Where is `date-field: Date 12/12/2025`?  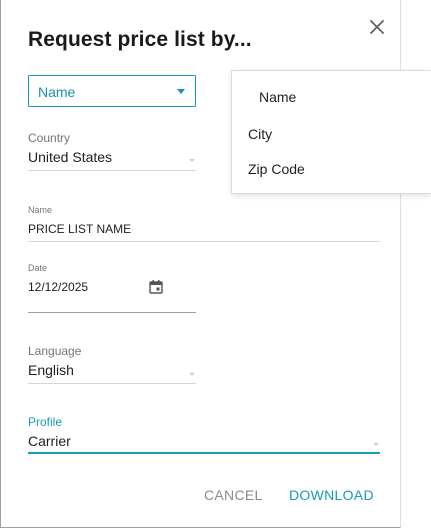
date-field: Date 12/12/2025 is located at coordinates (112, 289).